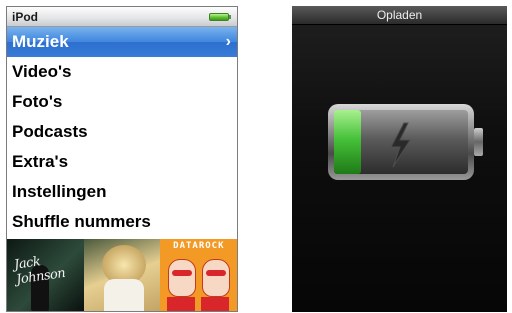 This screenshot has width=512, height=313. I want to click on menu-item-podcasts: Podcasts, so click(122, 132).